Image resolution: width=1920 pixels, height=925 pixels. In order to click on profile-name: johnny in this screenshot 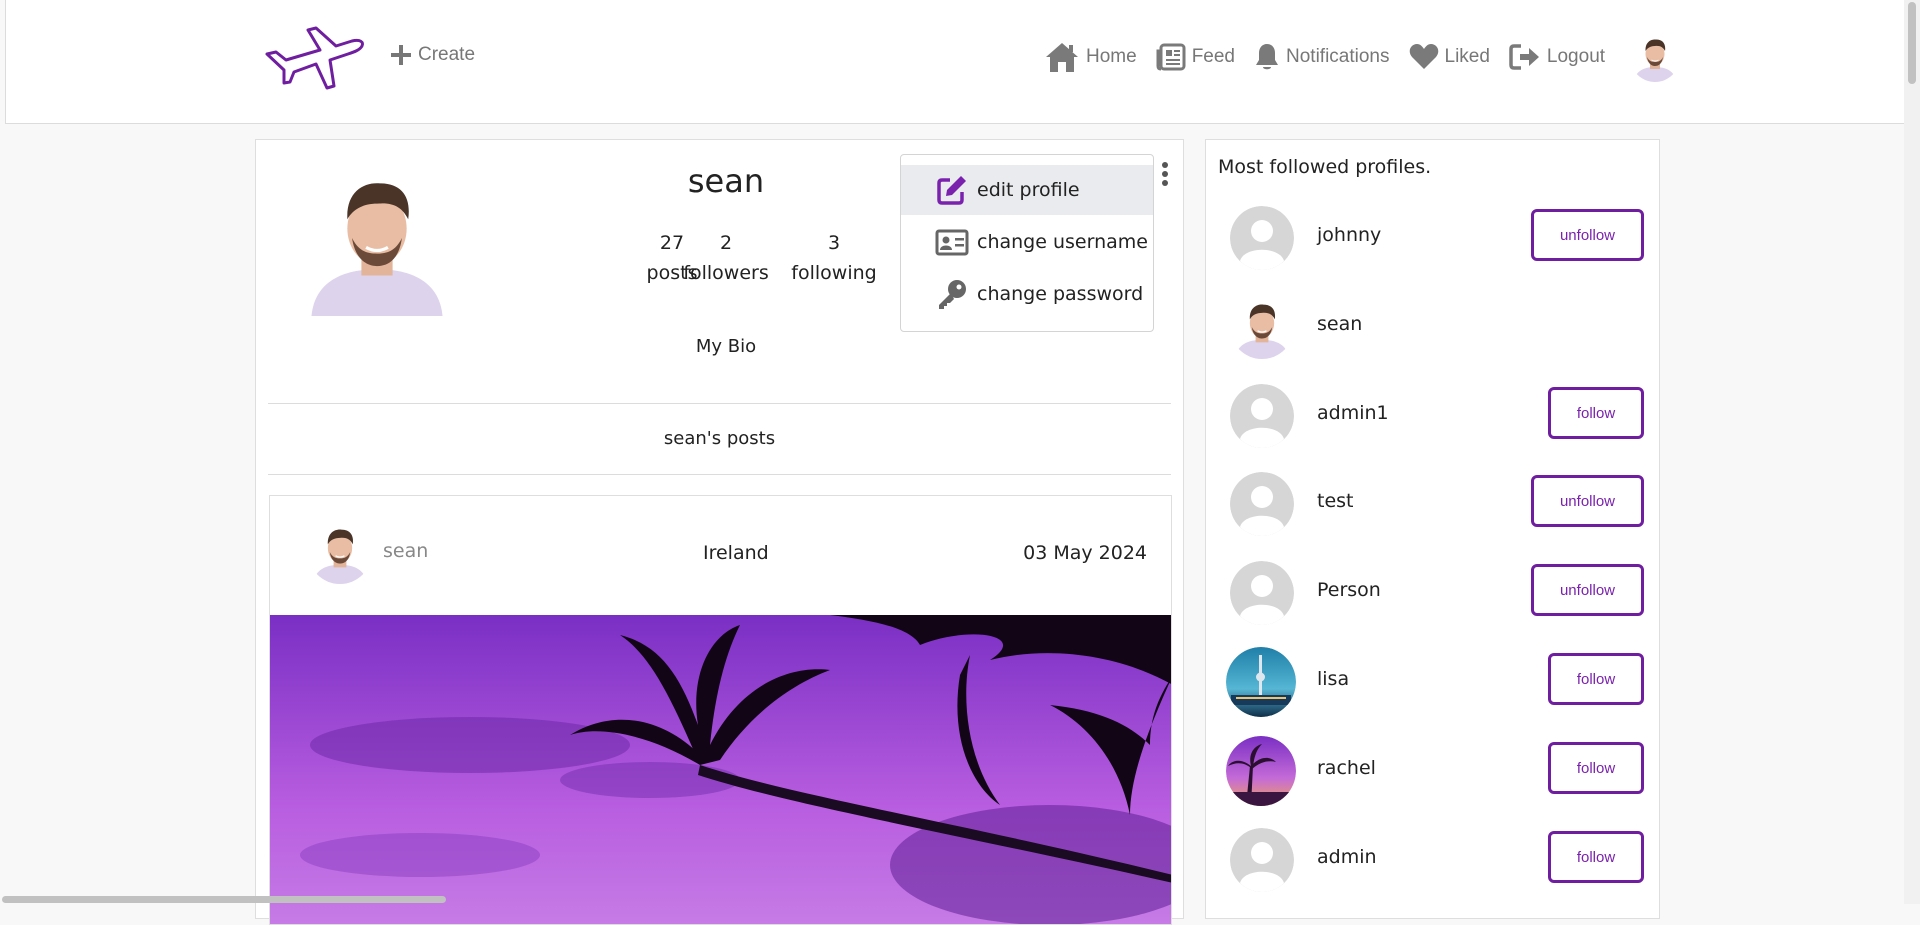, I will do `click(1349, 235)`.